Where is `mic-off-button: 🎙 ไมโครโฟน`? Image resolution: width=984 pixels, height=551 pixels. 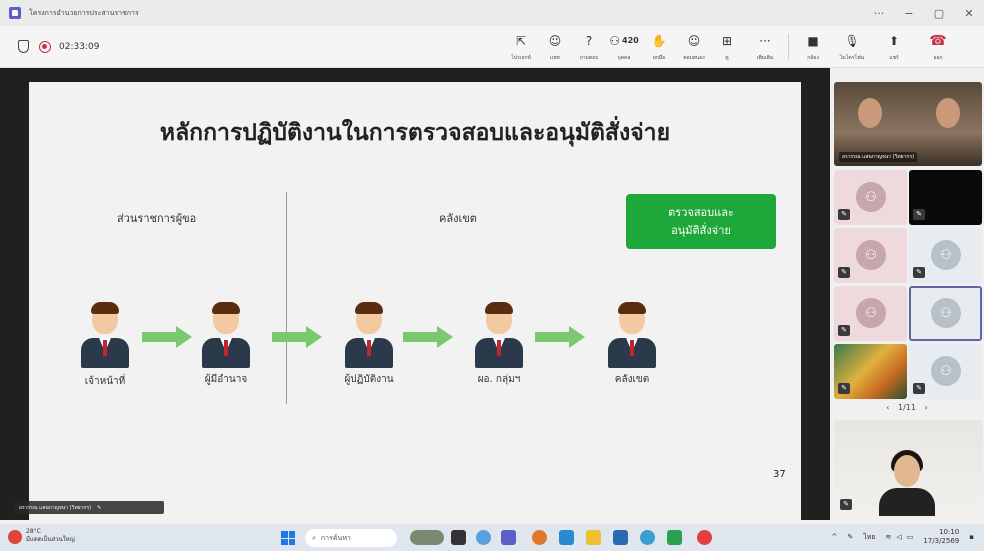
mic-off-button: 🎙 ไมโครโฟน is located at coordinates (852, 47).